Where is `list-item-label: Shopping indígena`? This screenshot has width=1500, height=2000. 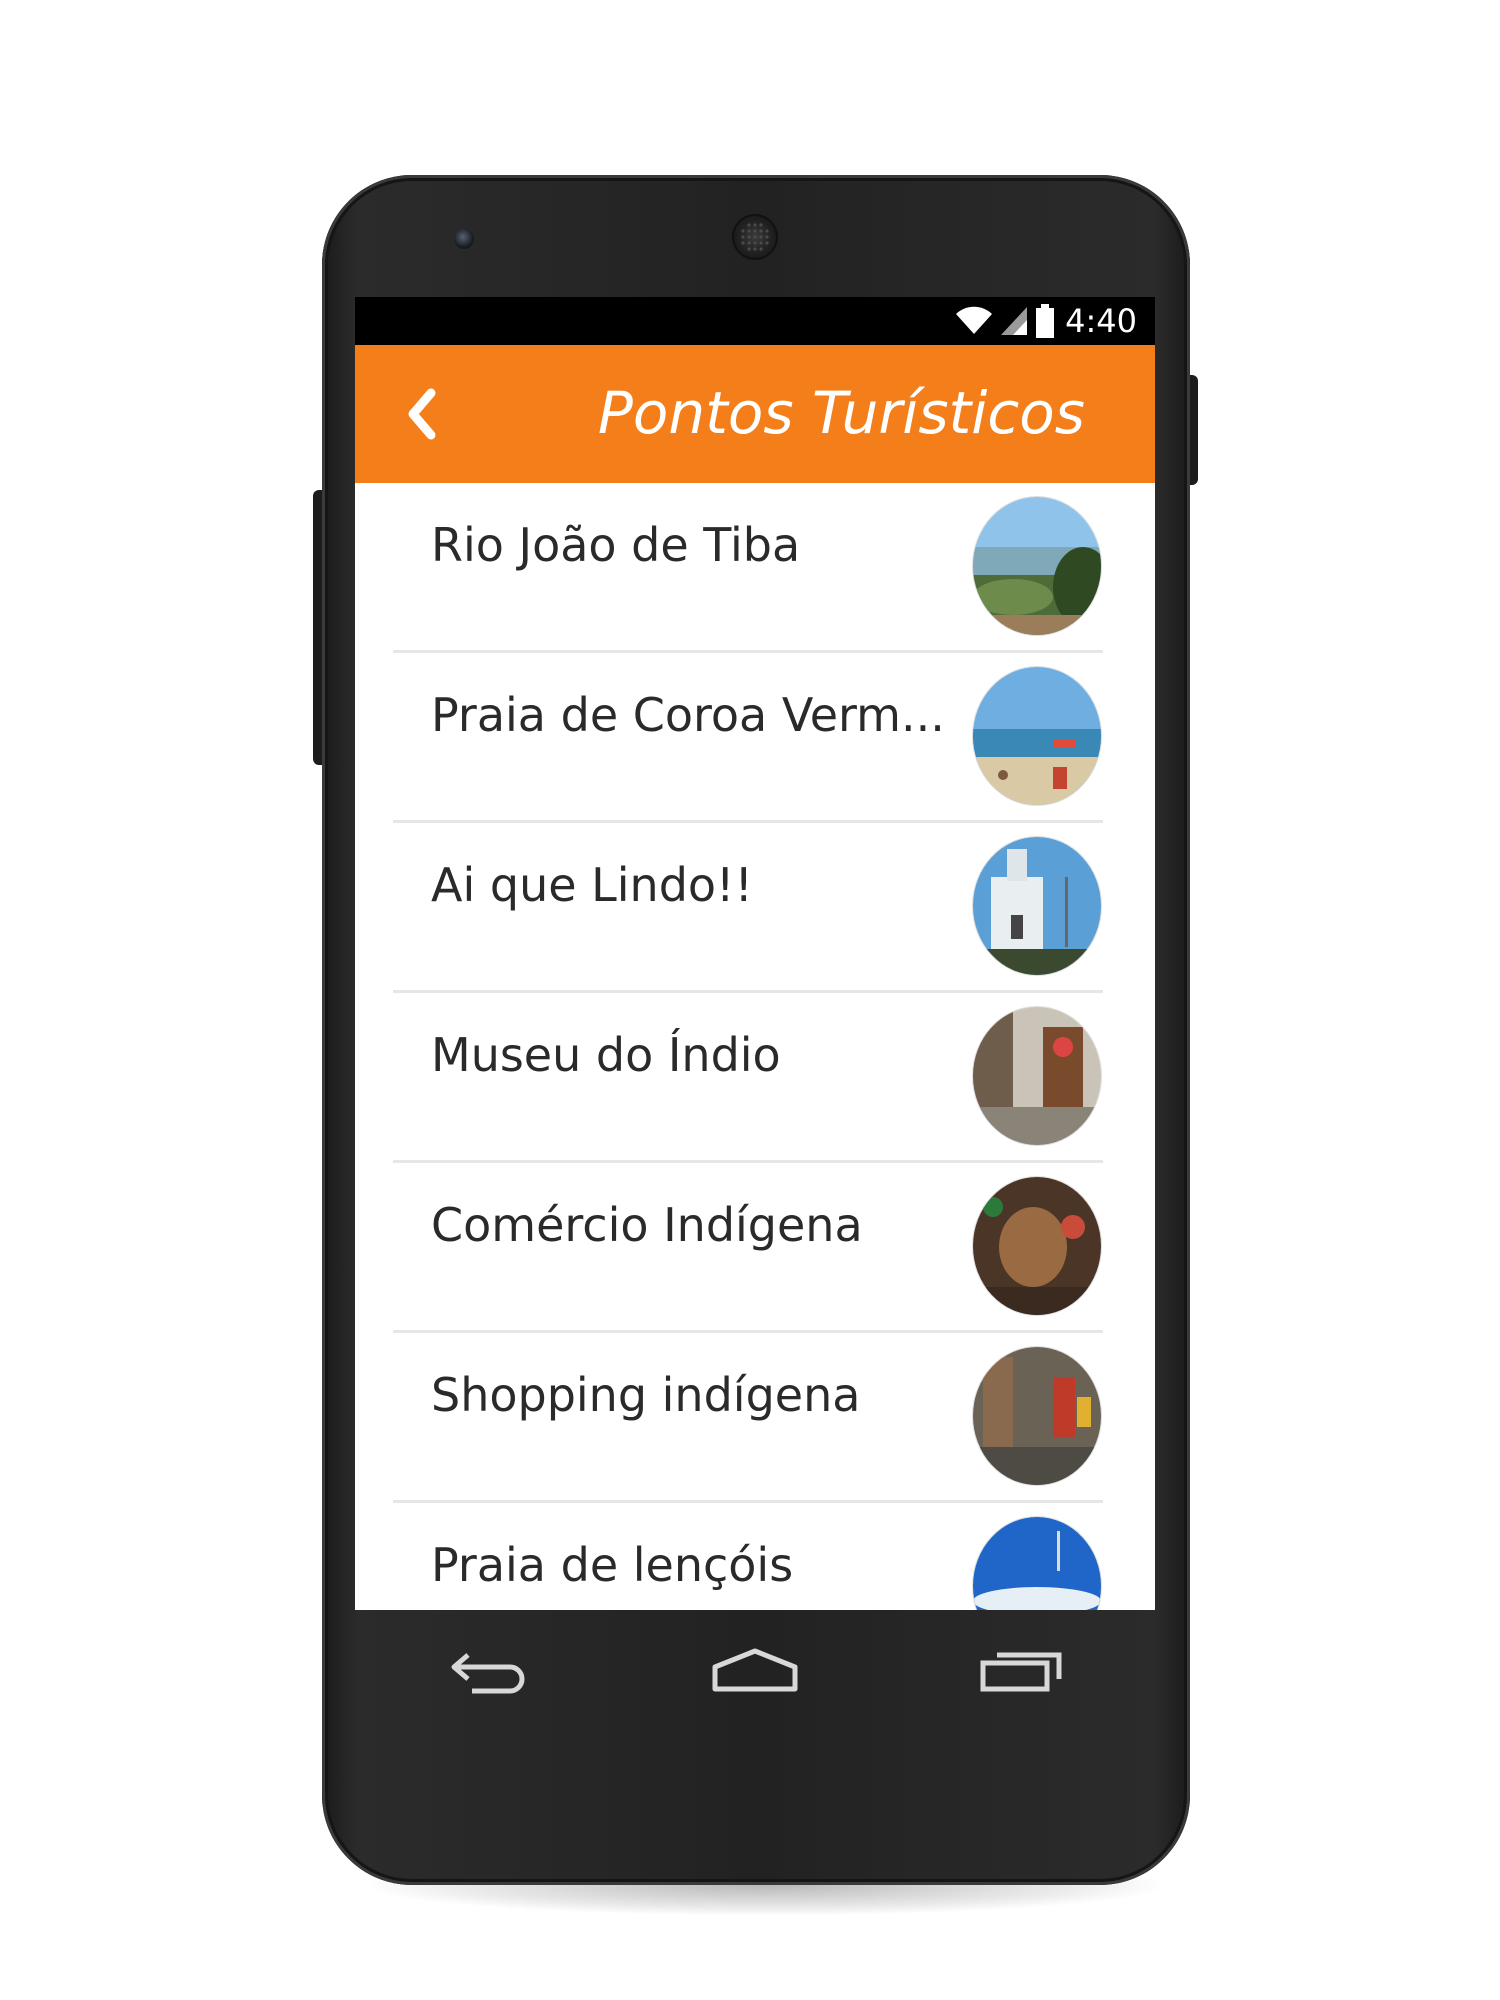
list-item-label: Shopping indígena is located at coordinates (646, 1395).